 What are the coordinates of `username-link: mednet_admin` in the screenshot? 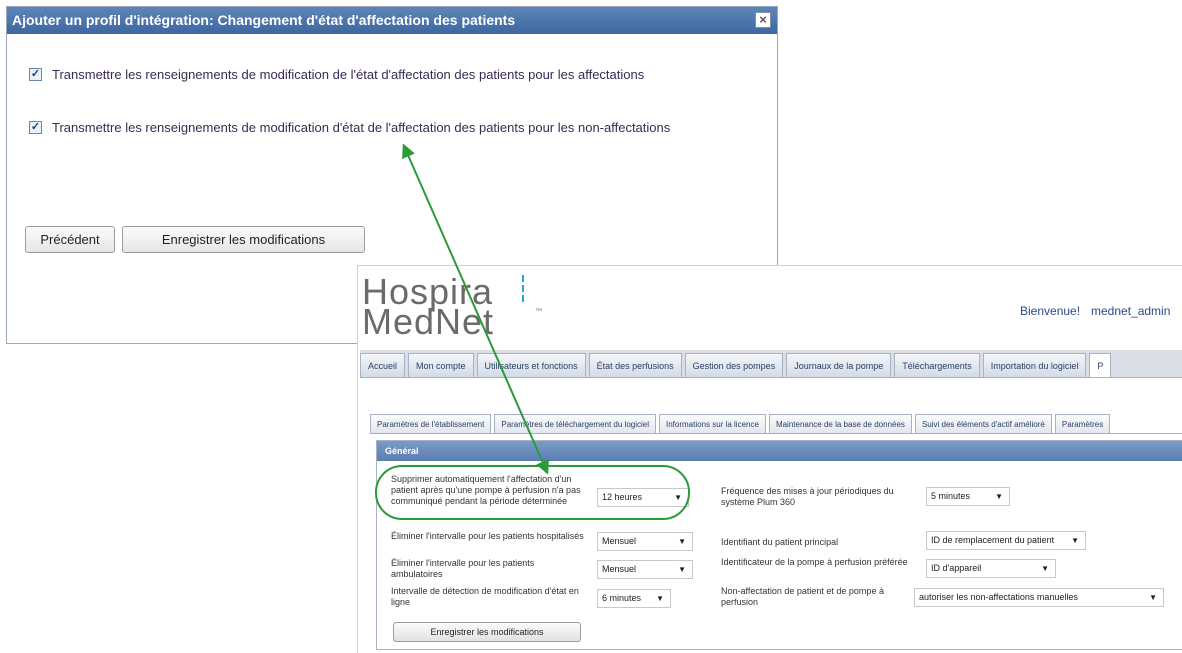 It's located at (1130, 311).